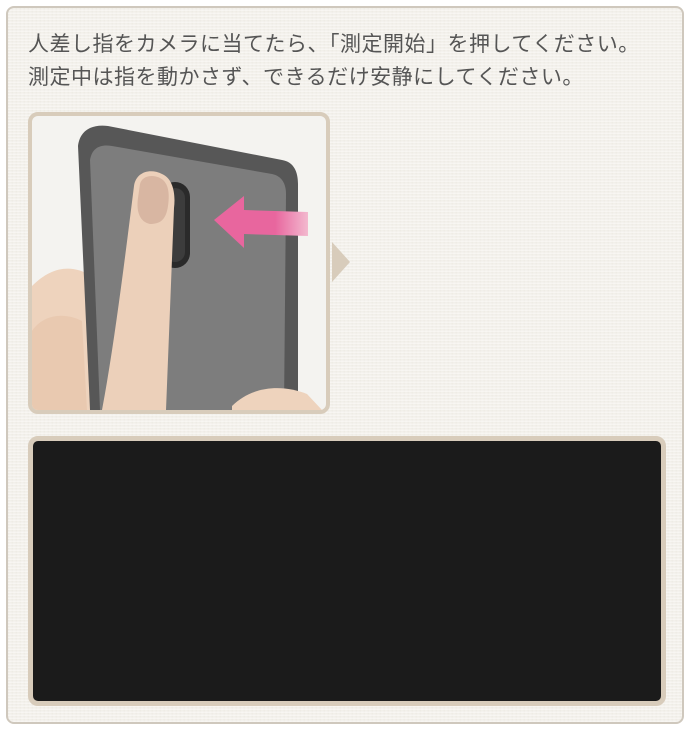  Describe the element at coordinates (306, 77) in the screenshot. I see `instruction-line-2: 測定中は指を動かさず、できるだけ安静にしてください。` at that location.